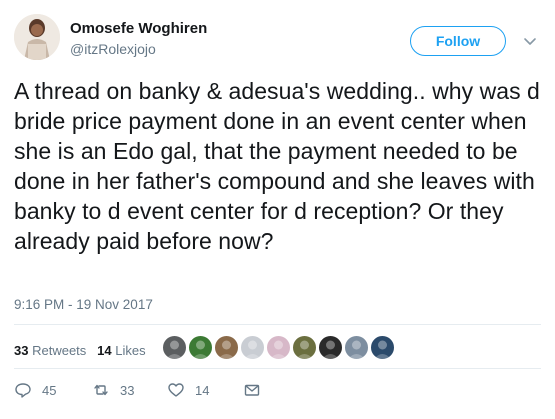 The width and height of the screenshot is (555, 419). Describe the element at coordinates (458, 41) in the screenshot. I see `follow-button: Follow` at that location.